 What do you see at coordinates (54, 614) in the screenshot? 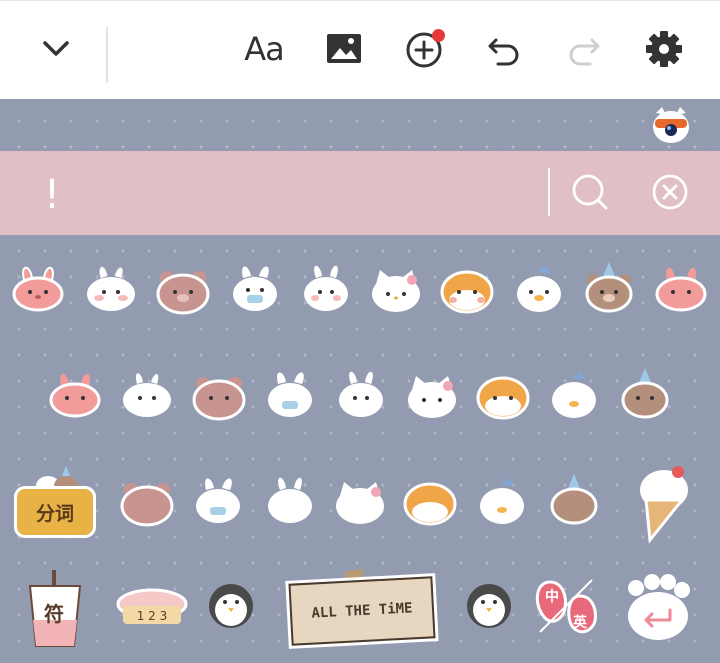
I see `cup-label: 符` at bounding box center [54, 614].